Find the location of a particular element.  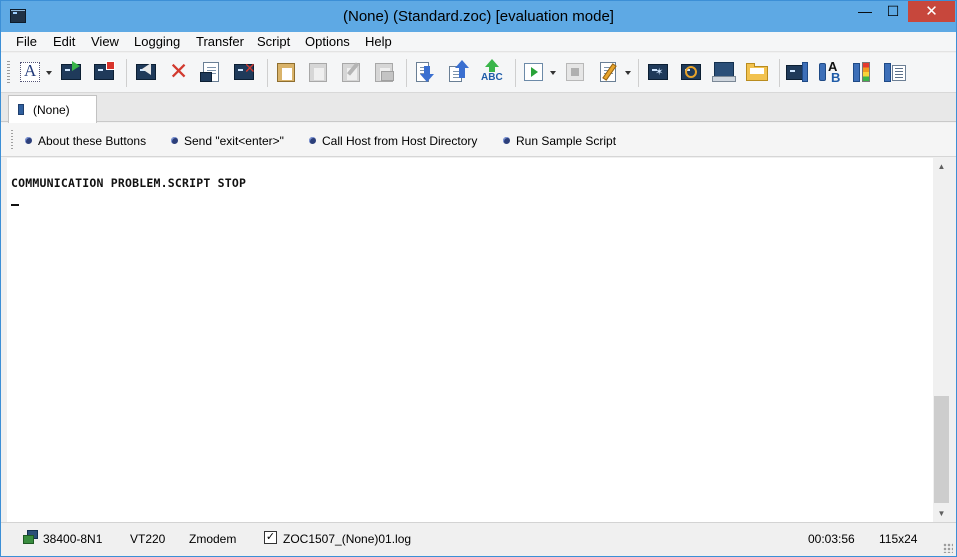

spell-check-icon: ABC is located at coordinates (493, 71).